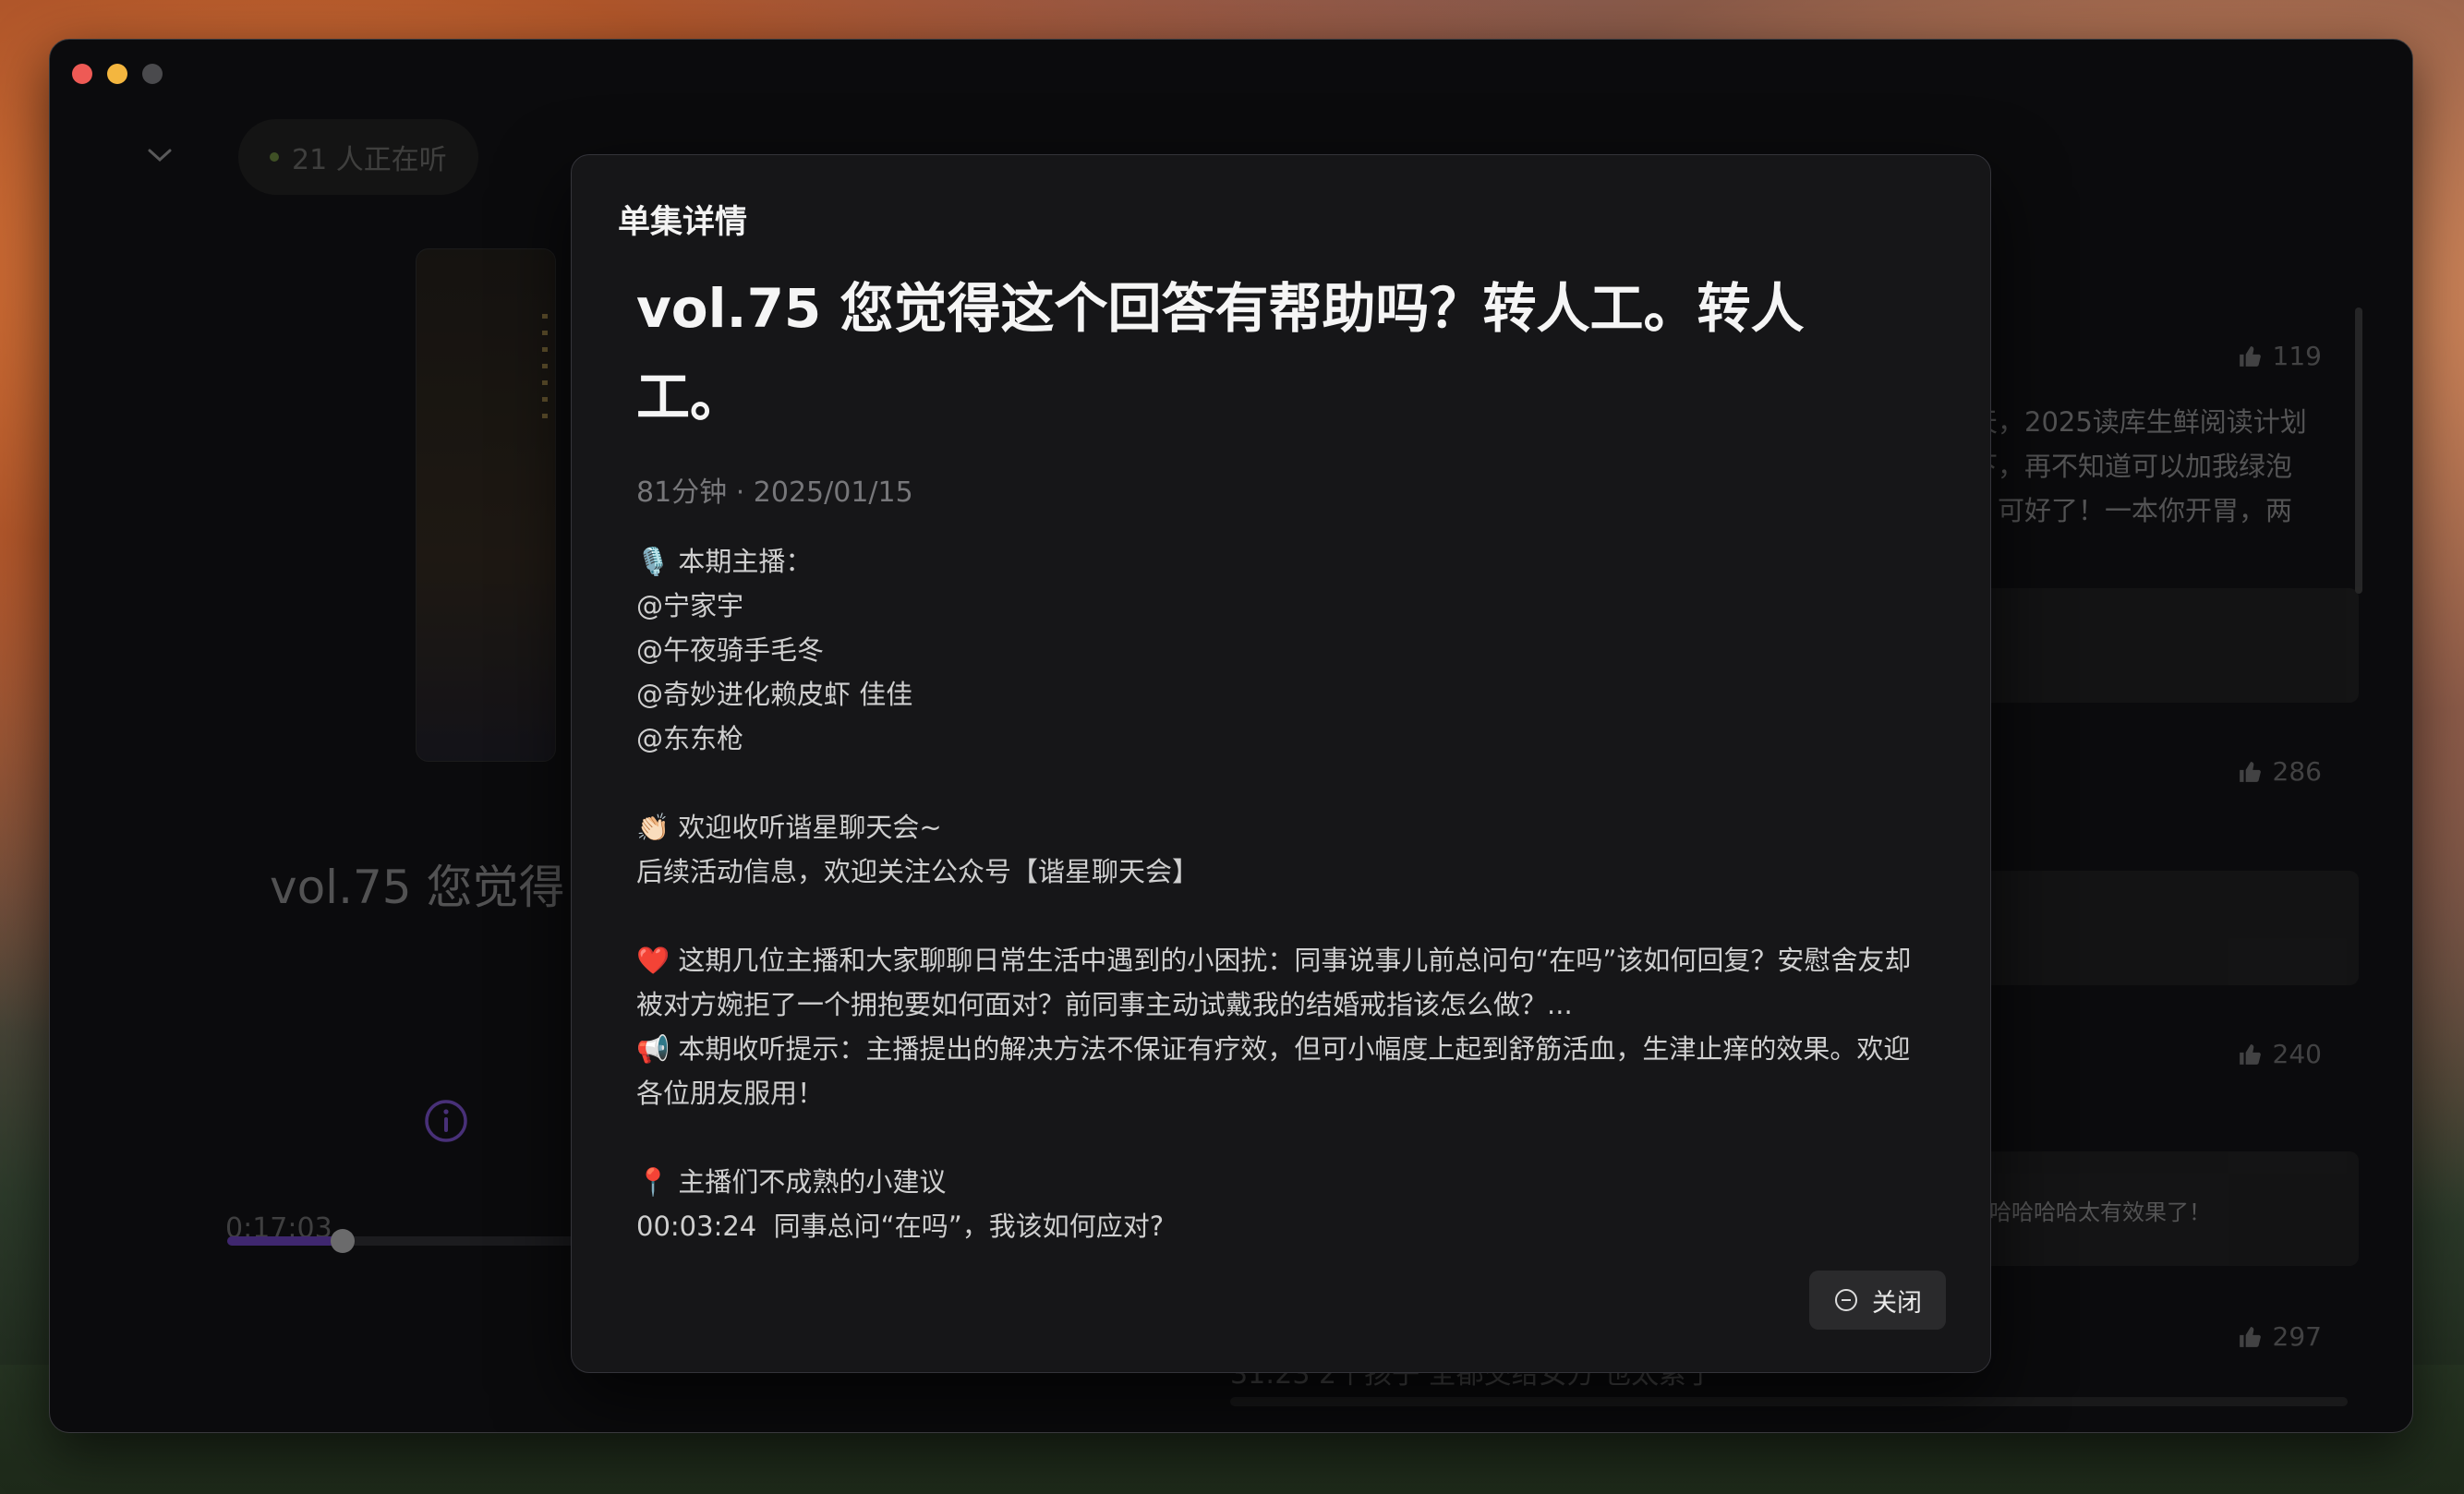  I want to click on comment-like: 286, so click(2280, 771).